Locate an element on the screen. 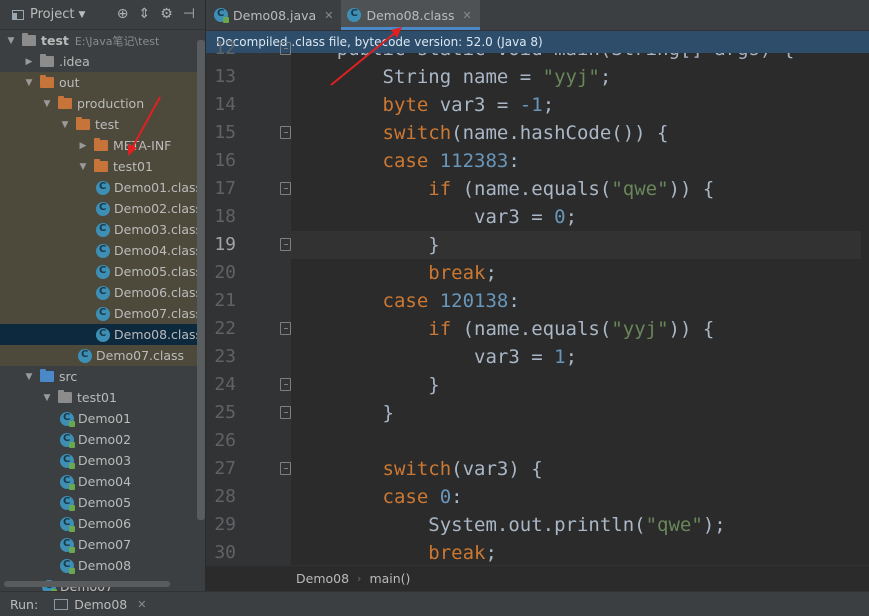 The width and height of the screenshot is (869, 616). tree-item: Demo05.class is located at coordinates (102, 271).